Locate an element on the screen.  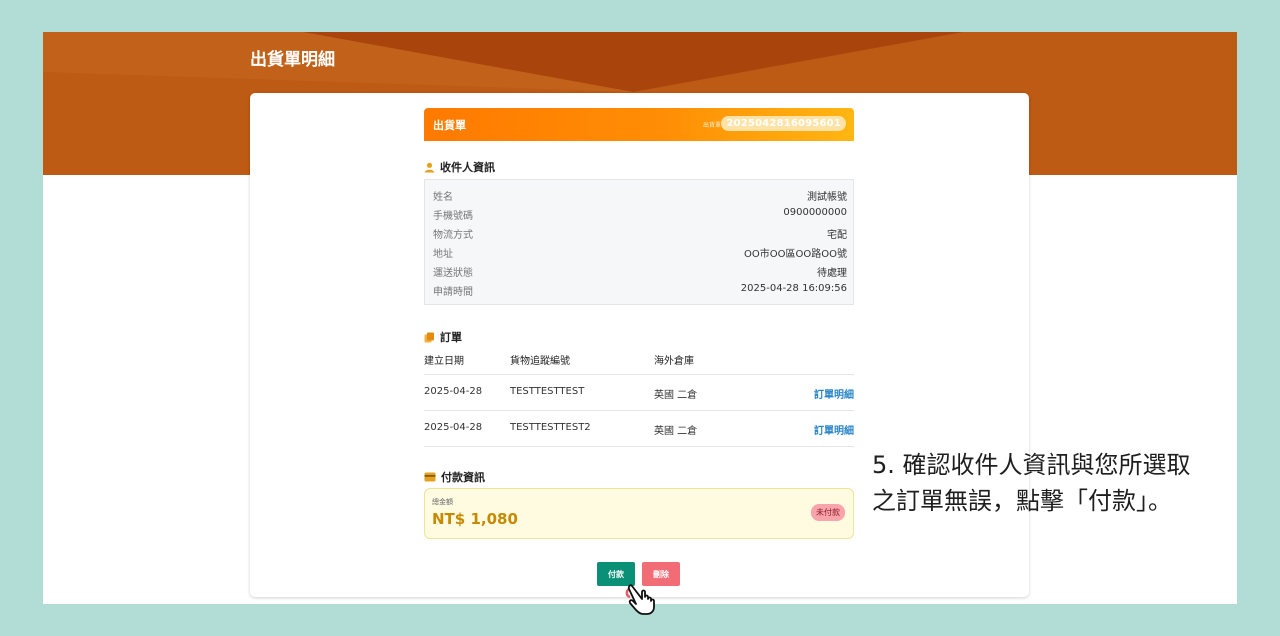
info-row-phone: 手機號碼 0900000000 is located at coordinates (640, 216).